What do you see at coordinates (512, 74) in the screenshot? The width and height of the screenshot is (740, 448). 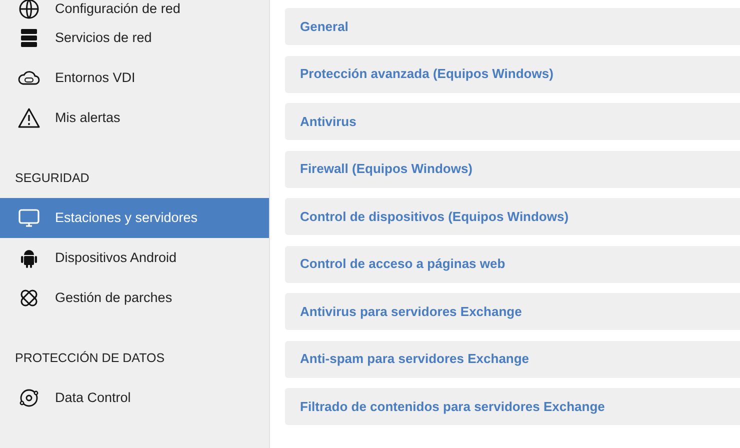 I see `accordion-header: Protección avanzada (Equipos Windows)` at bounding box center [512, 74].